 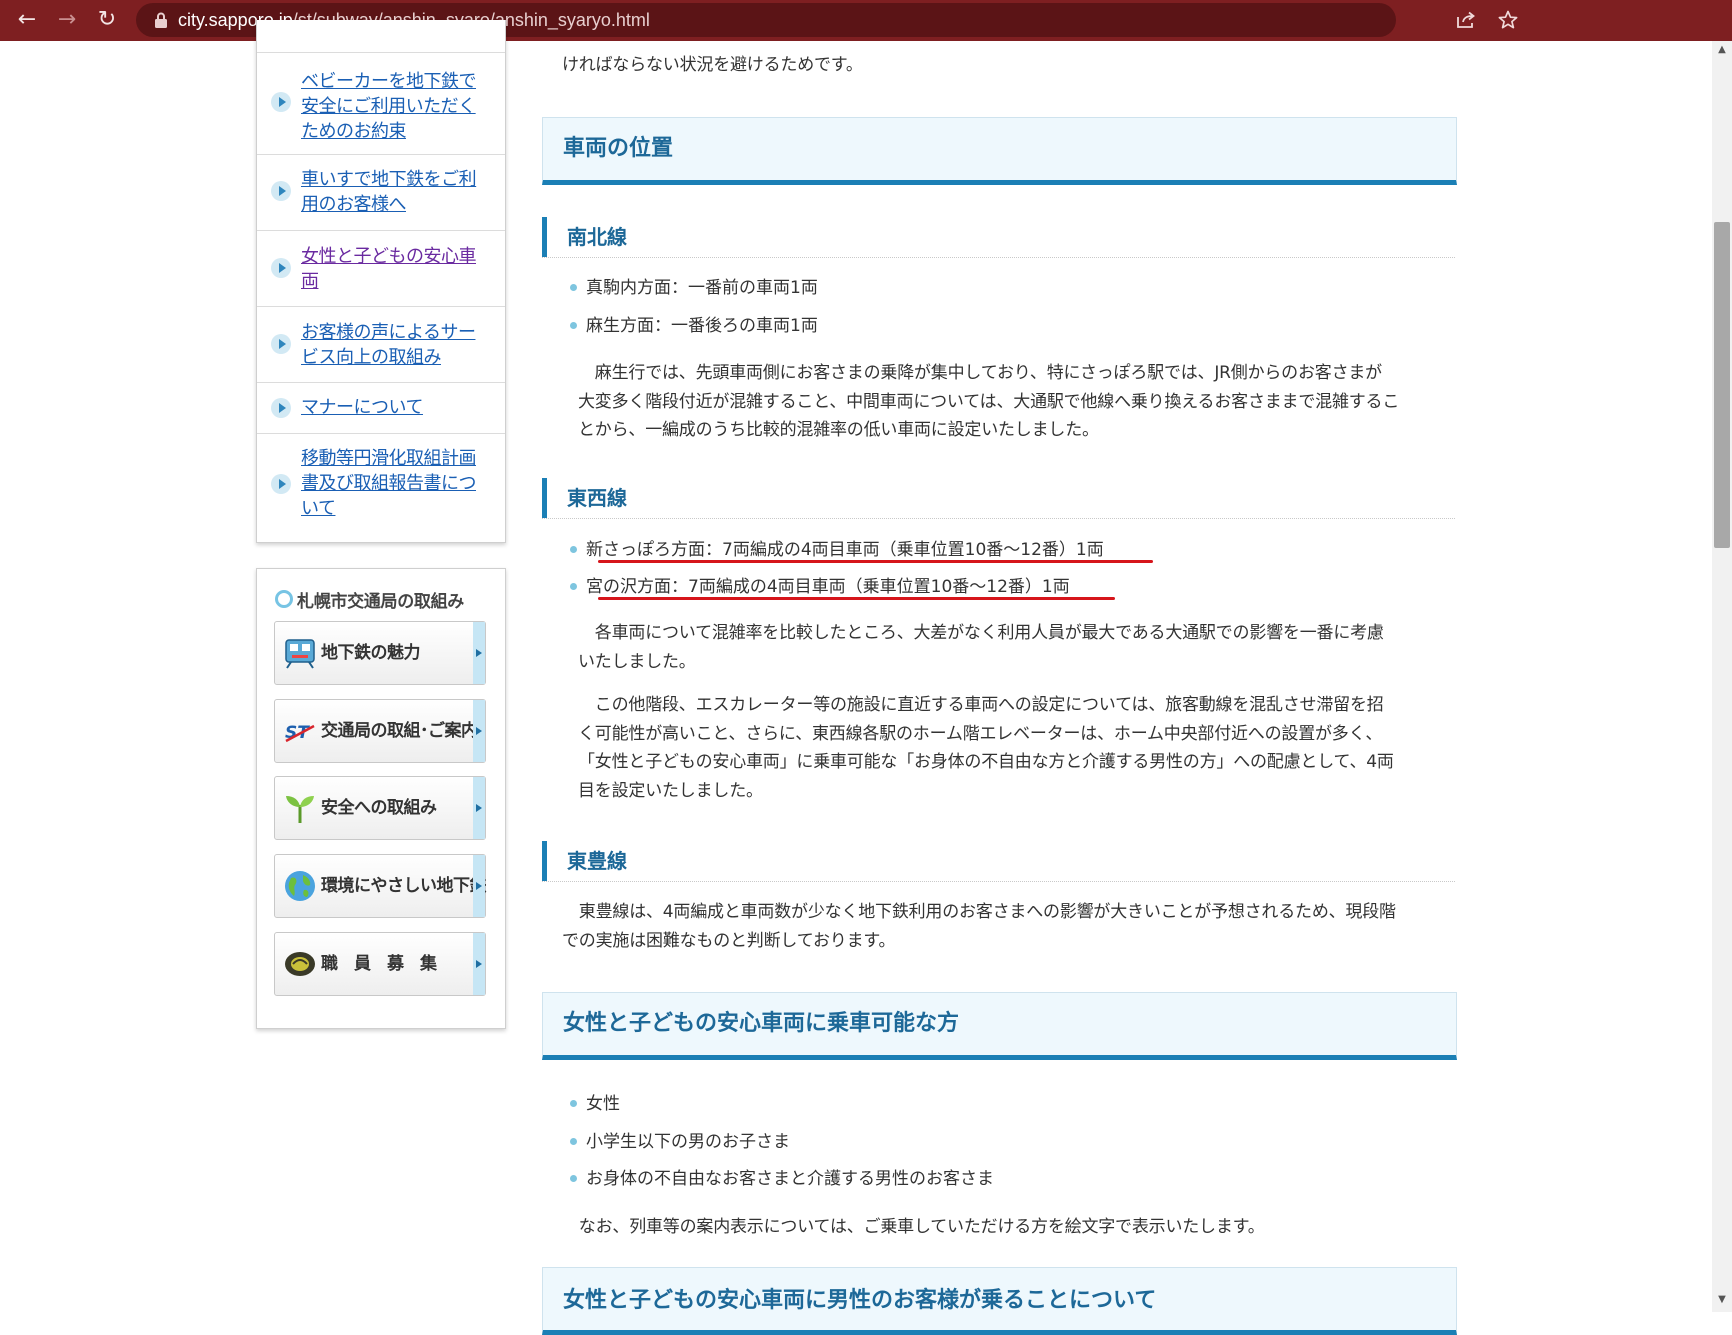 I want to click on sidebar-link: 車いすで地下鉄をご利用のお客様へ, so click(x=394, y=192).